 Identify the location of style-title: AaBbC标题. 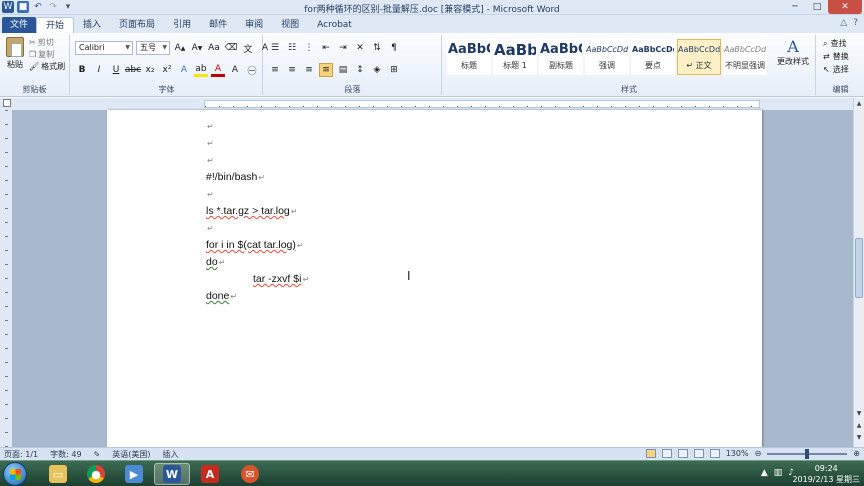
(469, 57).